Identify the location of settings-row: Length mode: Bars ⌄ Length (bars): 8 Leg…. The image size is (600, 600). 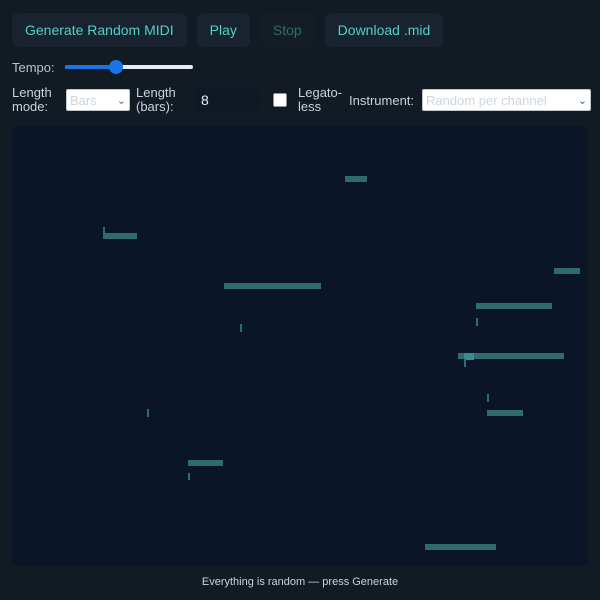
(302, 100).